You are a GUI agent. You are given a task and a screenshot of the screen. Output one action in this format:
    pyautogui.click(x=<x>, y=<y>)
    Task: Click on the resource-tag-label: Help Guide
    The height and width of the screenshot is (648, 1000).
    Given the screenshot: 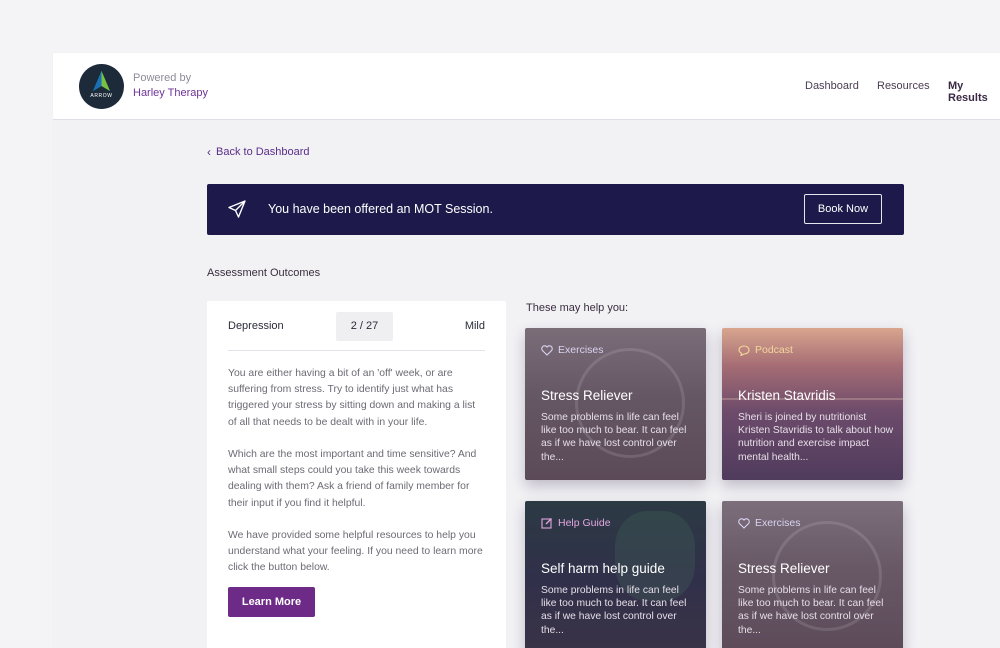 What is the action you would take?
    pyautogui.click(x=584, y=523)
    